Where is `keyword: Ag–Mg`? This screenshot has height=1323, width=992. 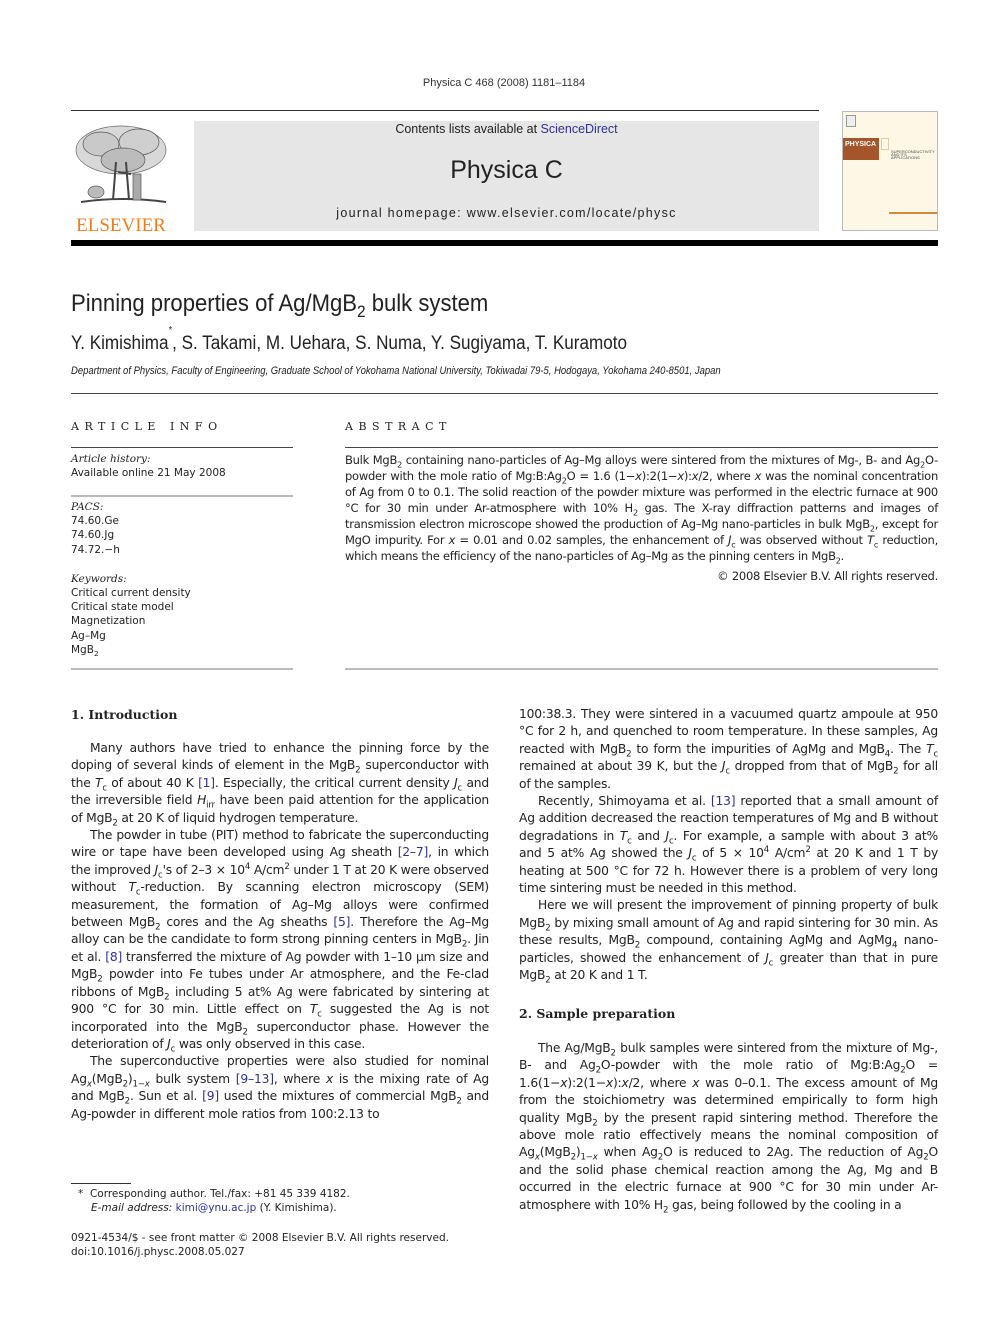 keyword: Ag–Mg is located at coordinates (88, 635).